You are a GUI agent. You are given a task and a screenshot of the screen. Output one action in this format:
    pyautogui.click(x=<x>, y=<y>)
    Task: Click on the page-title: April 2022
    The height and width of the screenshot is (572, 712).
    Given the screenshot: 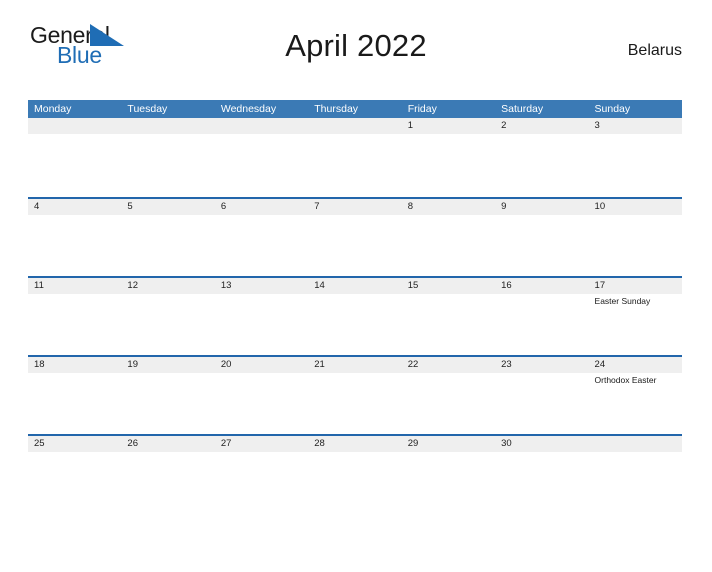 What is the action you would take?
    pyautogui.click(x=356, y=45)
    